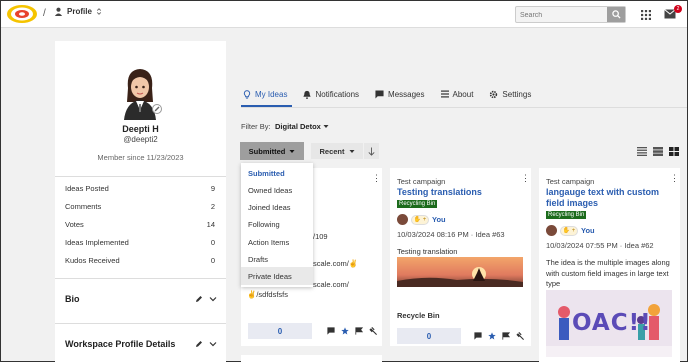 Image resolution: width=688 pixels, height=362 pixels. I want to click on member-since: Member since 11/23/2023, so click(140, 157).